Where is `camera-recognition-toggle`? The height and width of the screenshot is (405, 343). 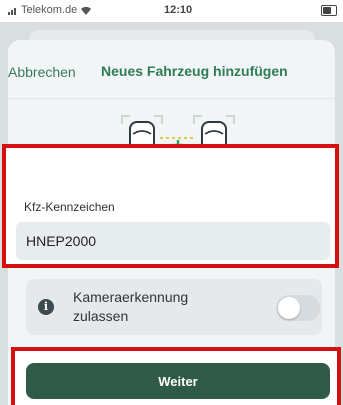 camera-recognition-toggle is located at coordinates (298, 308).